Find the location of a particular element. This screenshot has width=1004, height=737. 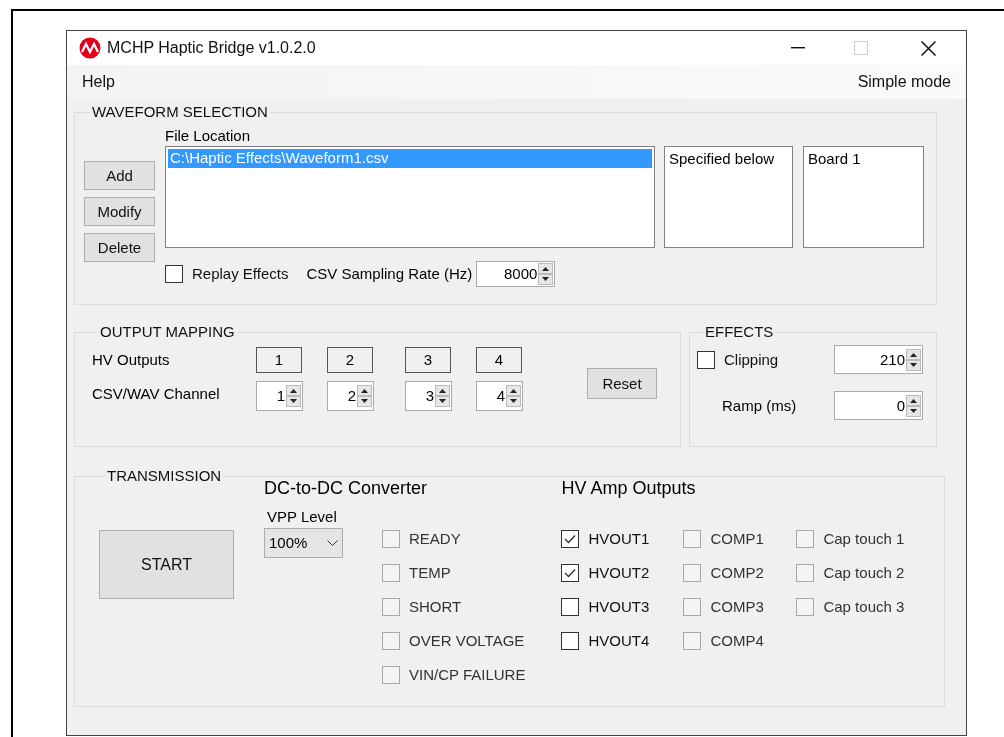

sampling-rate-field: 8000 is located at coordinates (516, 274).